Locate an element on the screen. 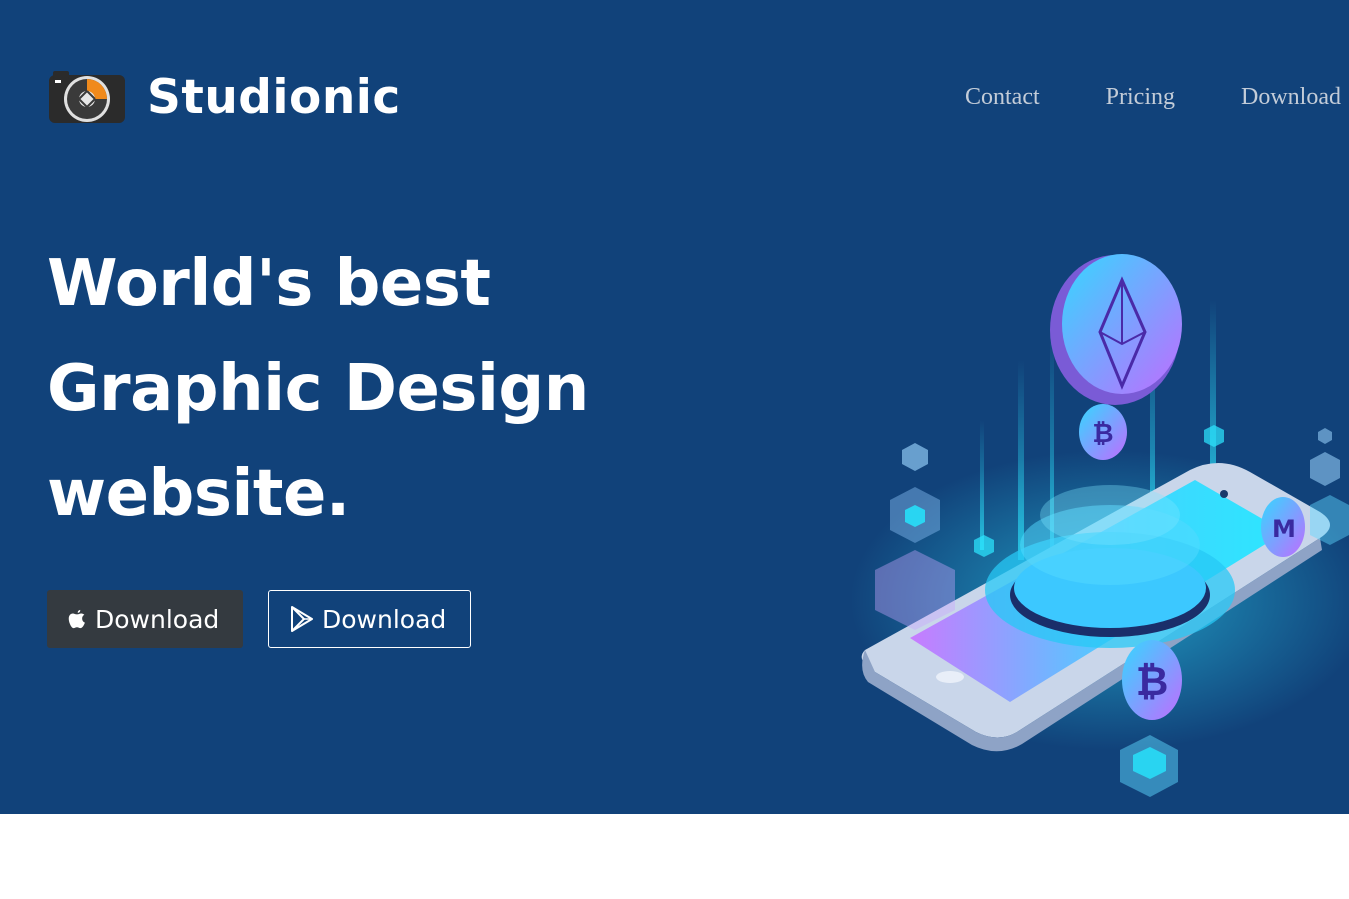 The height and width of the screenshot is (899, 1349). headline-line-3: website. is located at coordinates (198, 494).